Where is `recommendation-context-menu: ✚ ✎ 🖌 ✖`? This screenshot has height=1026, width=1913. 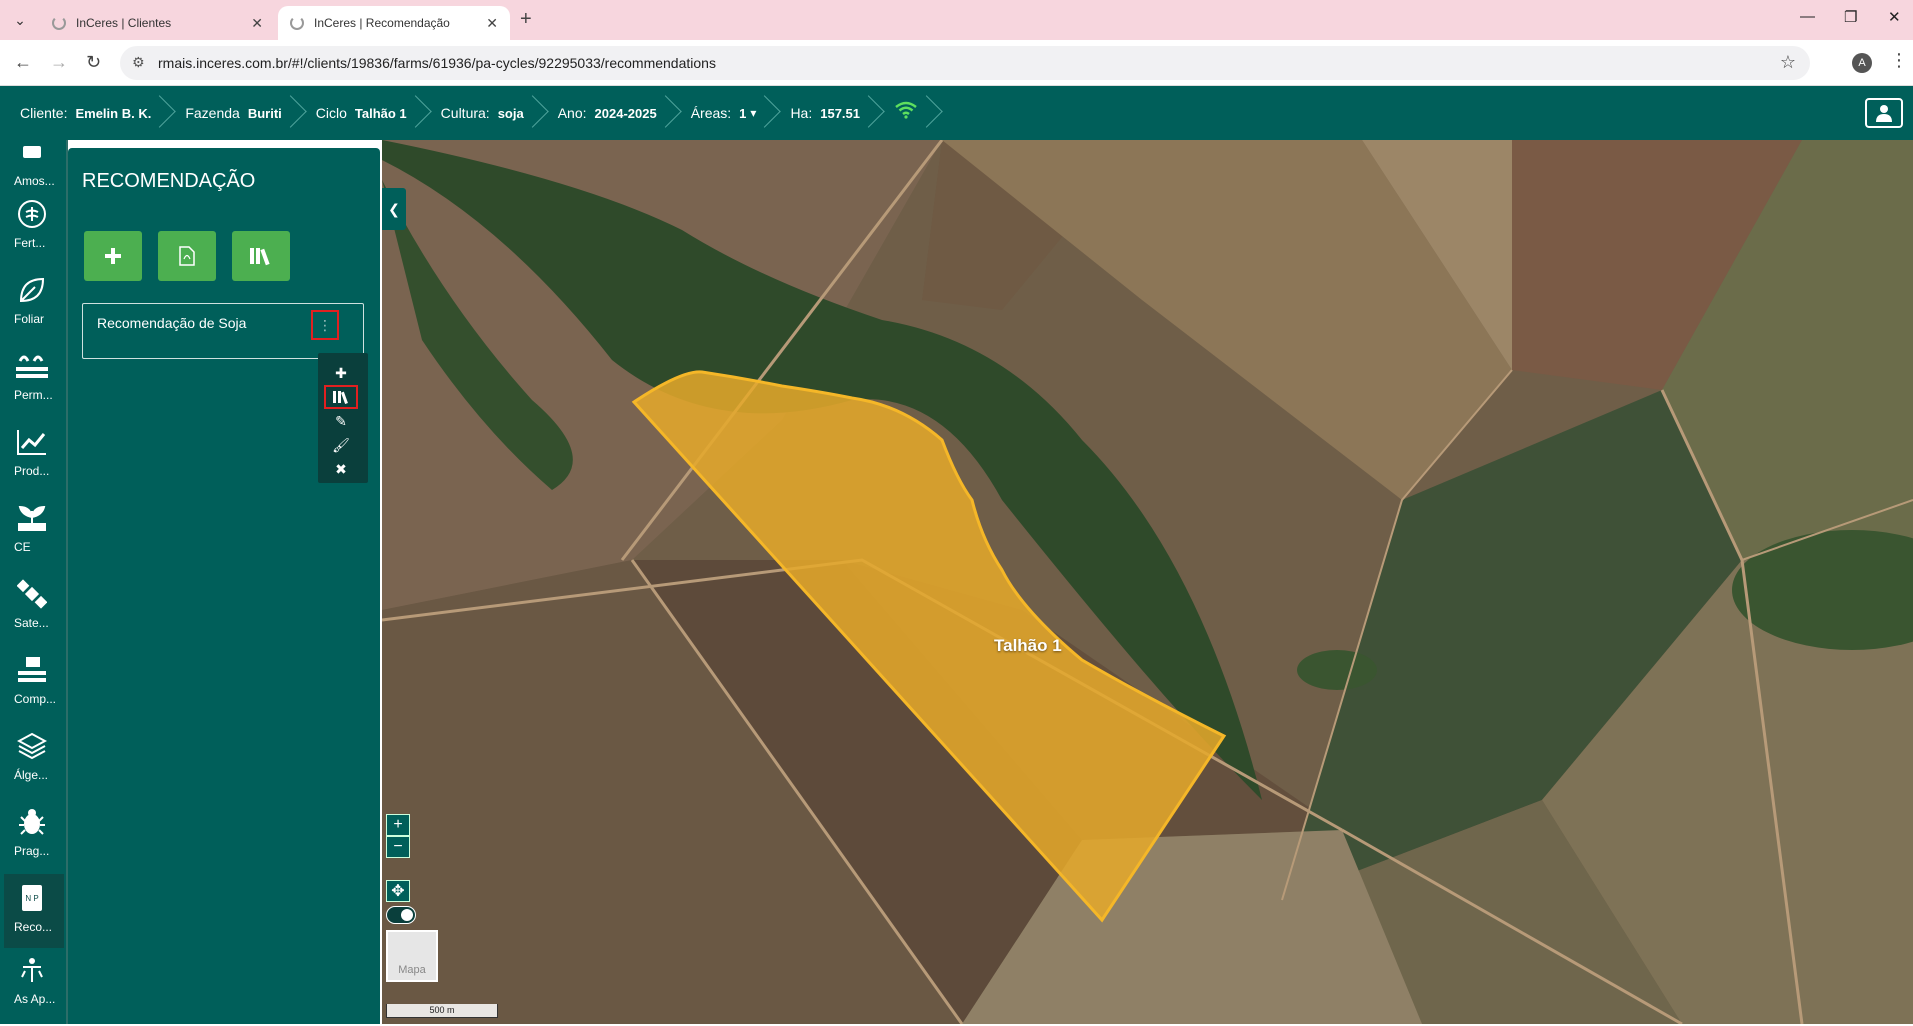
recommendation-context-menu: ✚ ✎ 🖌 ✖ is located at coordinates (343, 418).